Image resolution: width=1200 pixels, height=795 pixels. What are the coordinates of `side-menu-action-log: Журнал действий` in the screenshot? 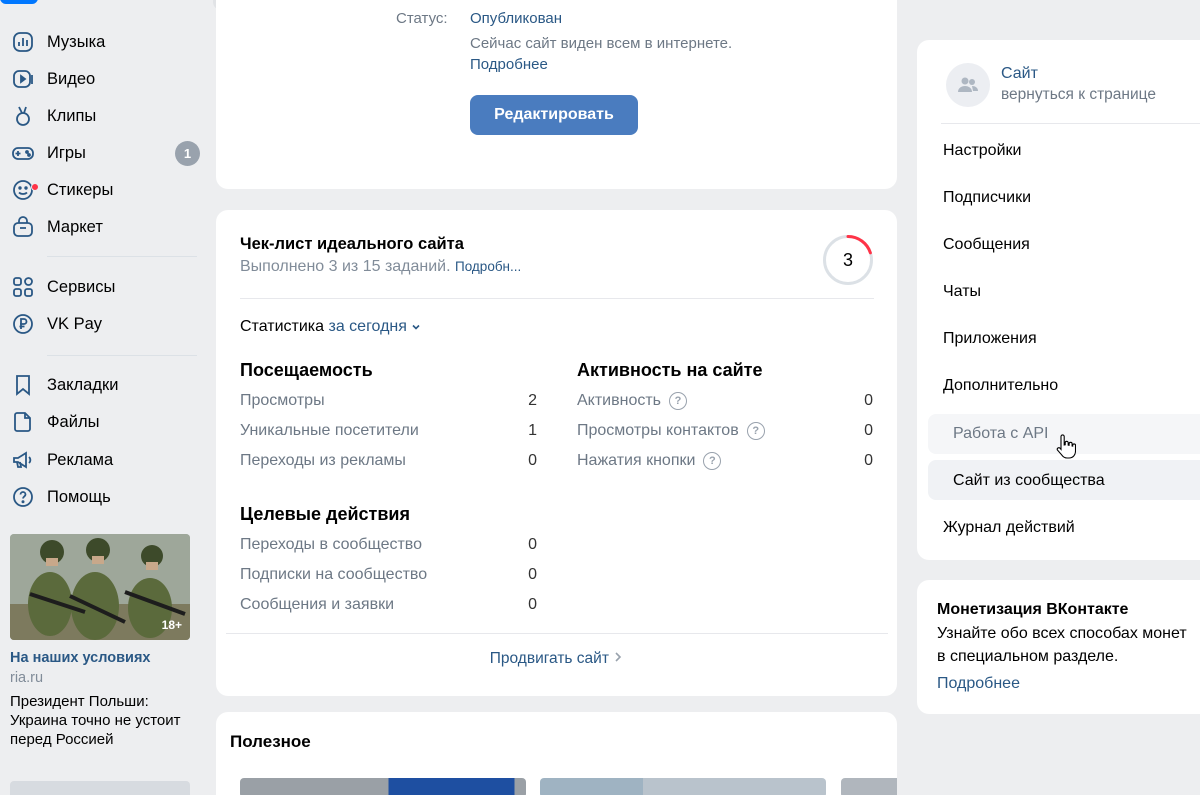 It's located at (1009, 528).